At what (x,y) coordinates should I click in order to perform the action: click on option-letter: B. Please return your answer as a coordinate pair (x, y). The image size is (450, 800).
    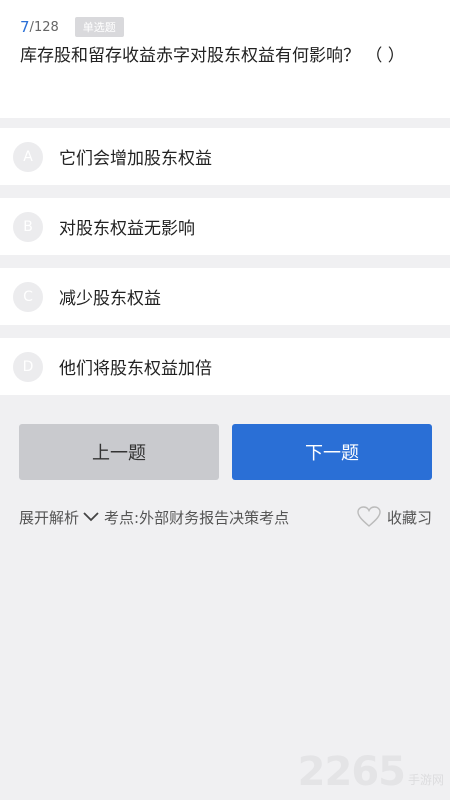
    Looking at the image, I should click on (28, 226).